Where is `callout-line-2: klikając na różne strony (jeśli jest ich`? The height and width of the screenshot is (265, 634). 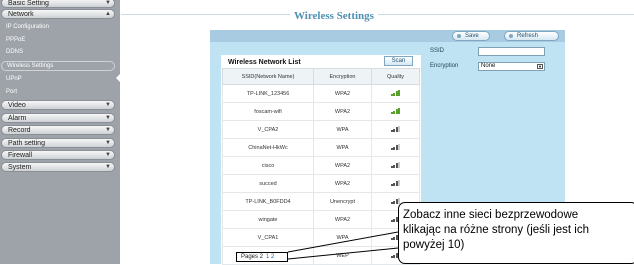 callout-line-2: klikając na różne strony (jeśli jest ich is located at coordinates (496, 230).